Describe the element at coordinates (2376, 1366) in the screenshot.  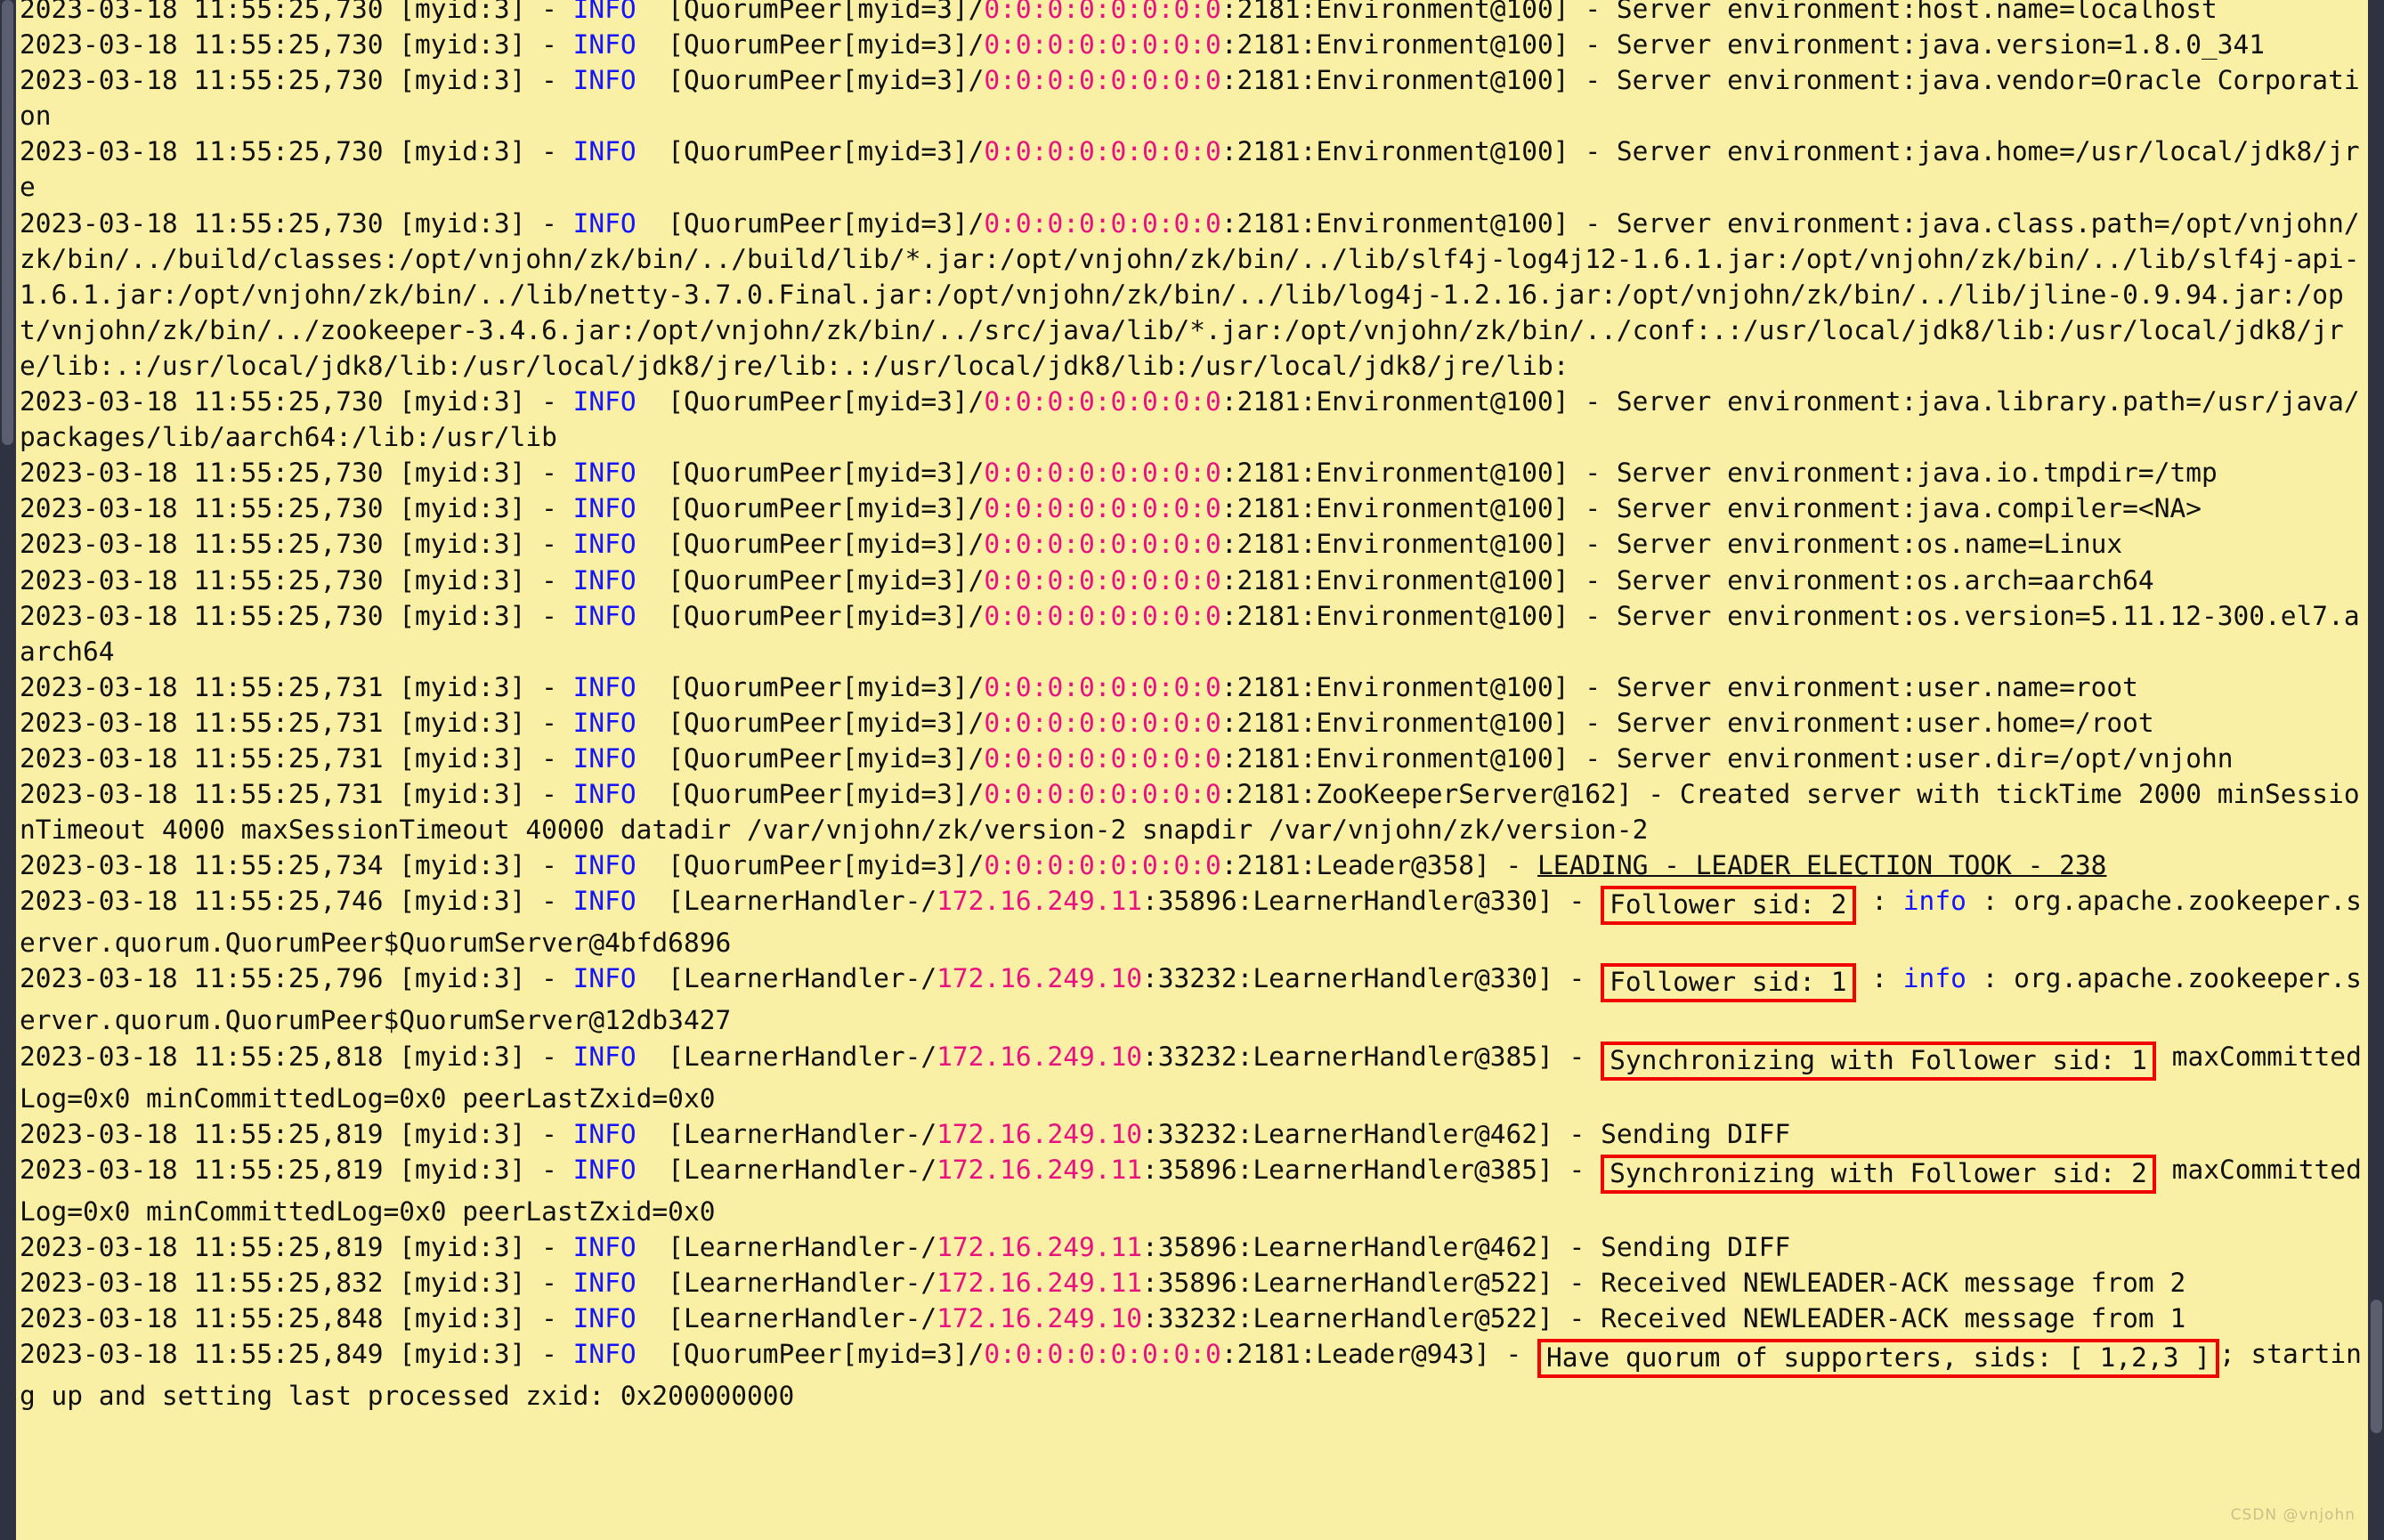
I see `vertical-scrollbar-thumb` at that location.